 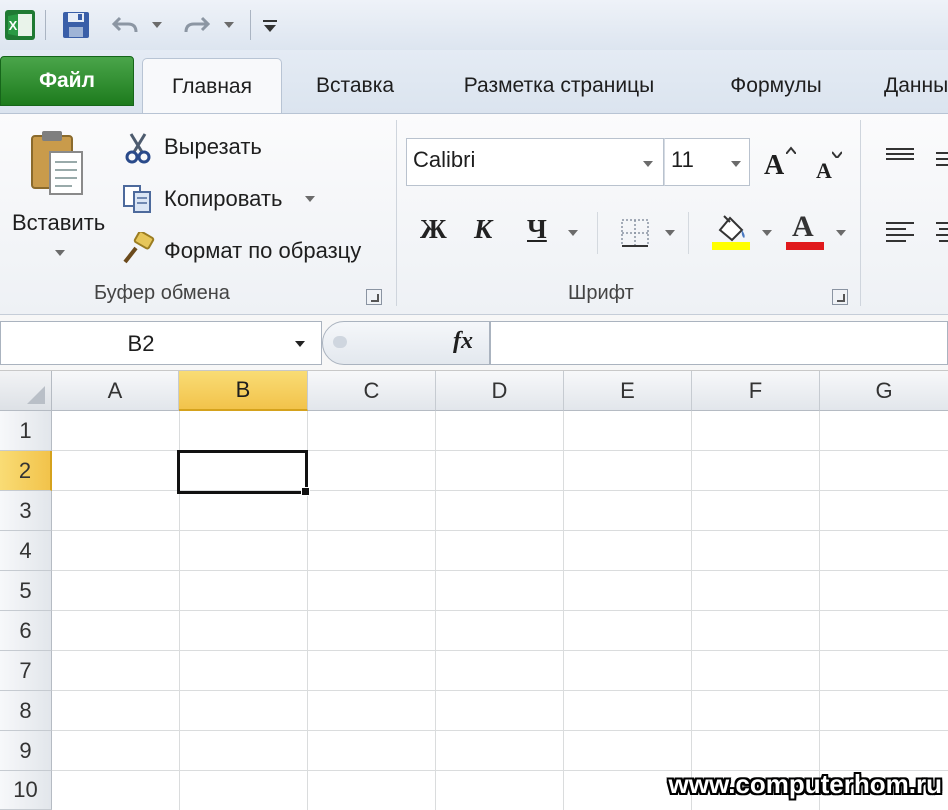 What do you see at coordinates (900, 233) in the screenshot?
I see `align-left-icon` at bounding box center [900, 233].